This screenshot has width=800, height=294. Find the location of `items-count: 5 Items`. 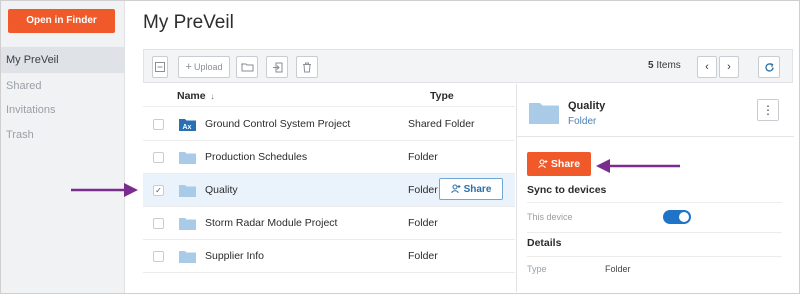

items-count: 5 Items is located at coordinates (664, 65).